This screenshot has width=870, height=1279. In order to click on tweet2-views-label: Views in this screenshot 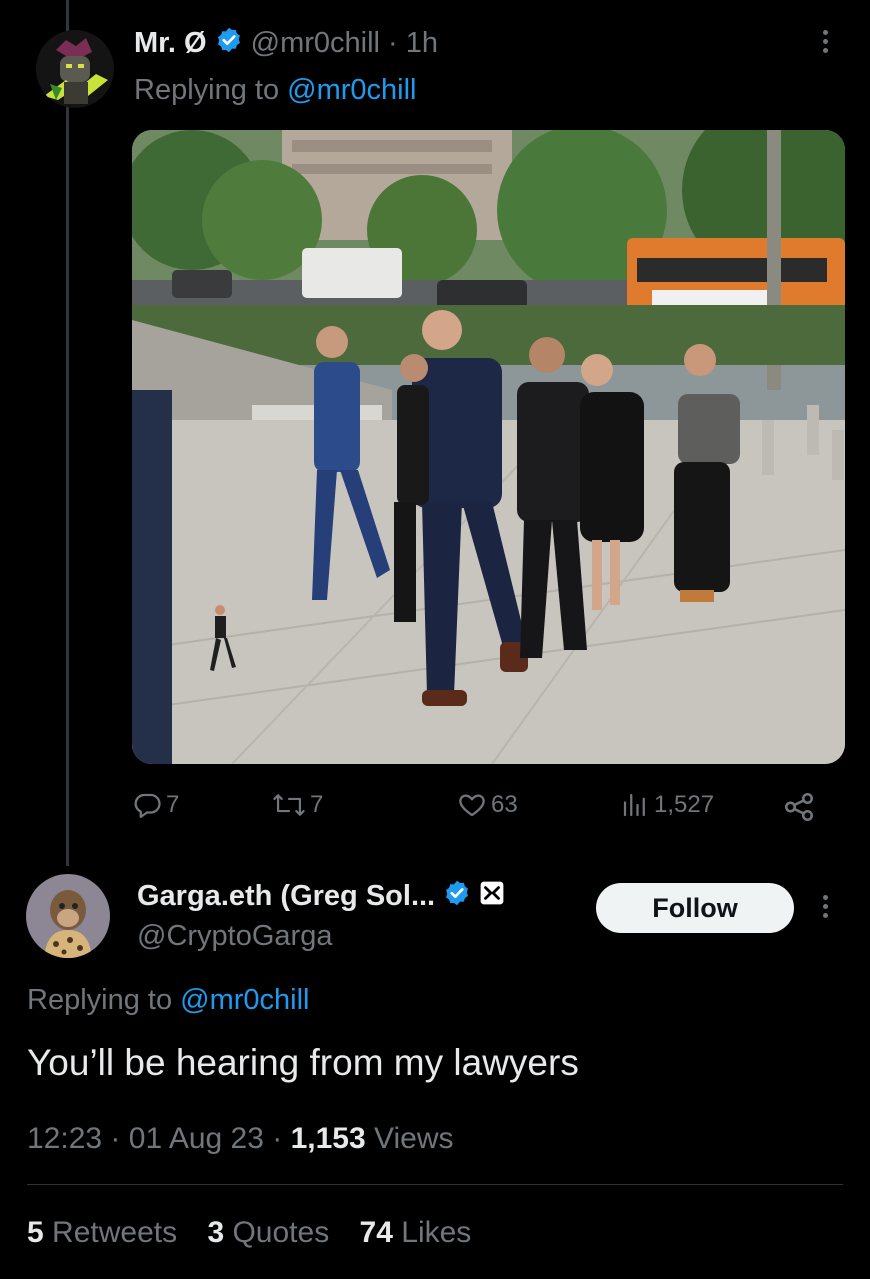, I will do `click(414, 1138)`.